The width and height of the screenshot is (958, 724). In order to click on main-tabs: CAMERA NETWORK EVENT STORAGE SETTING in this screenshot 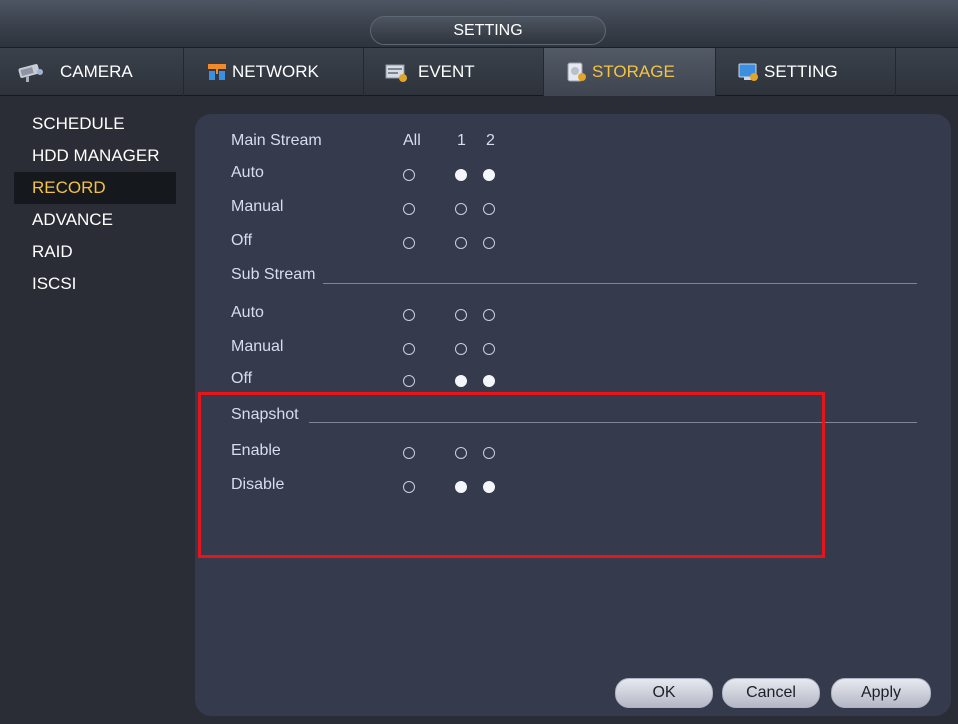, I will do `click(479, 72)`.